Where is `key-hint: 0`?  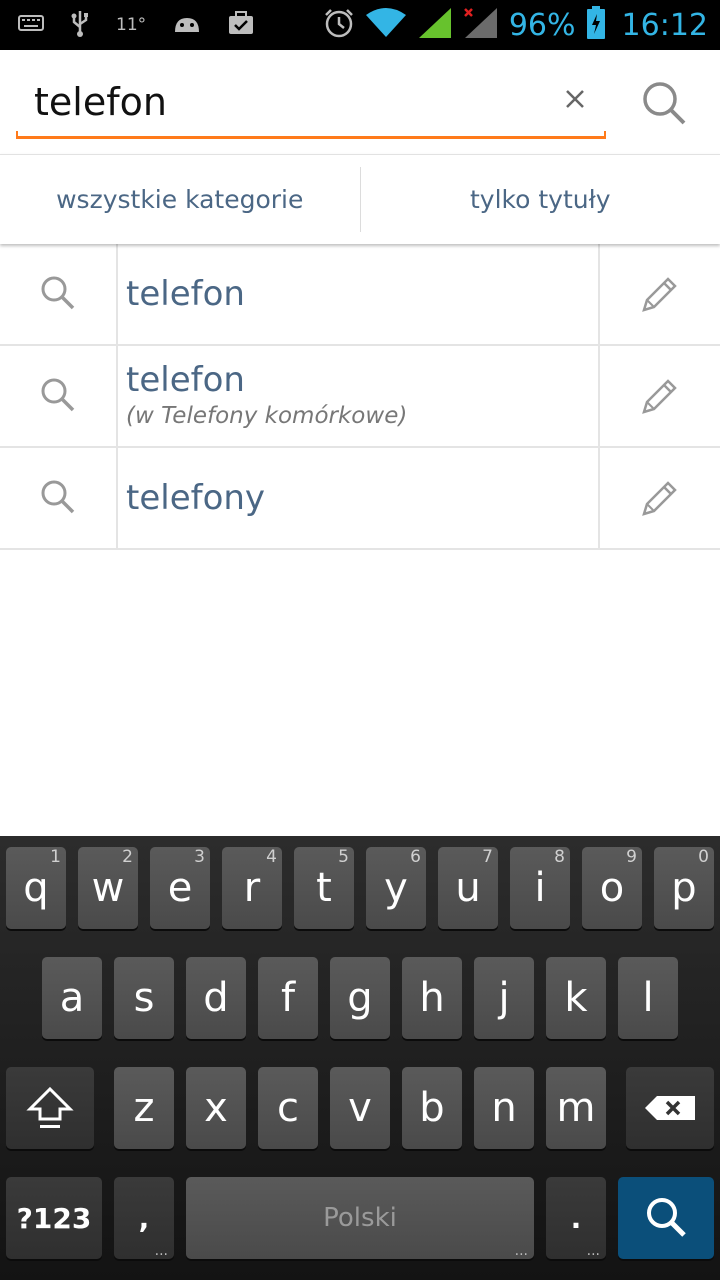
key-hint: 0 is located at coordinates (703, 857).